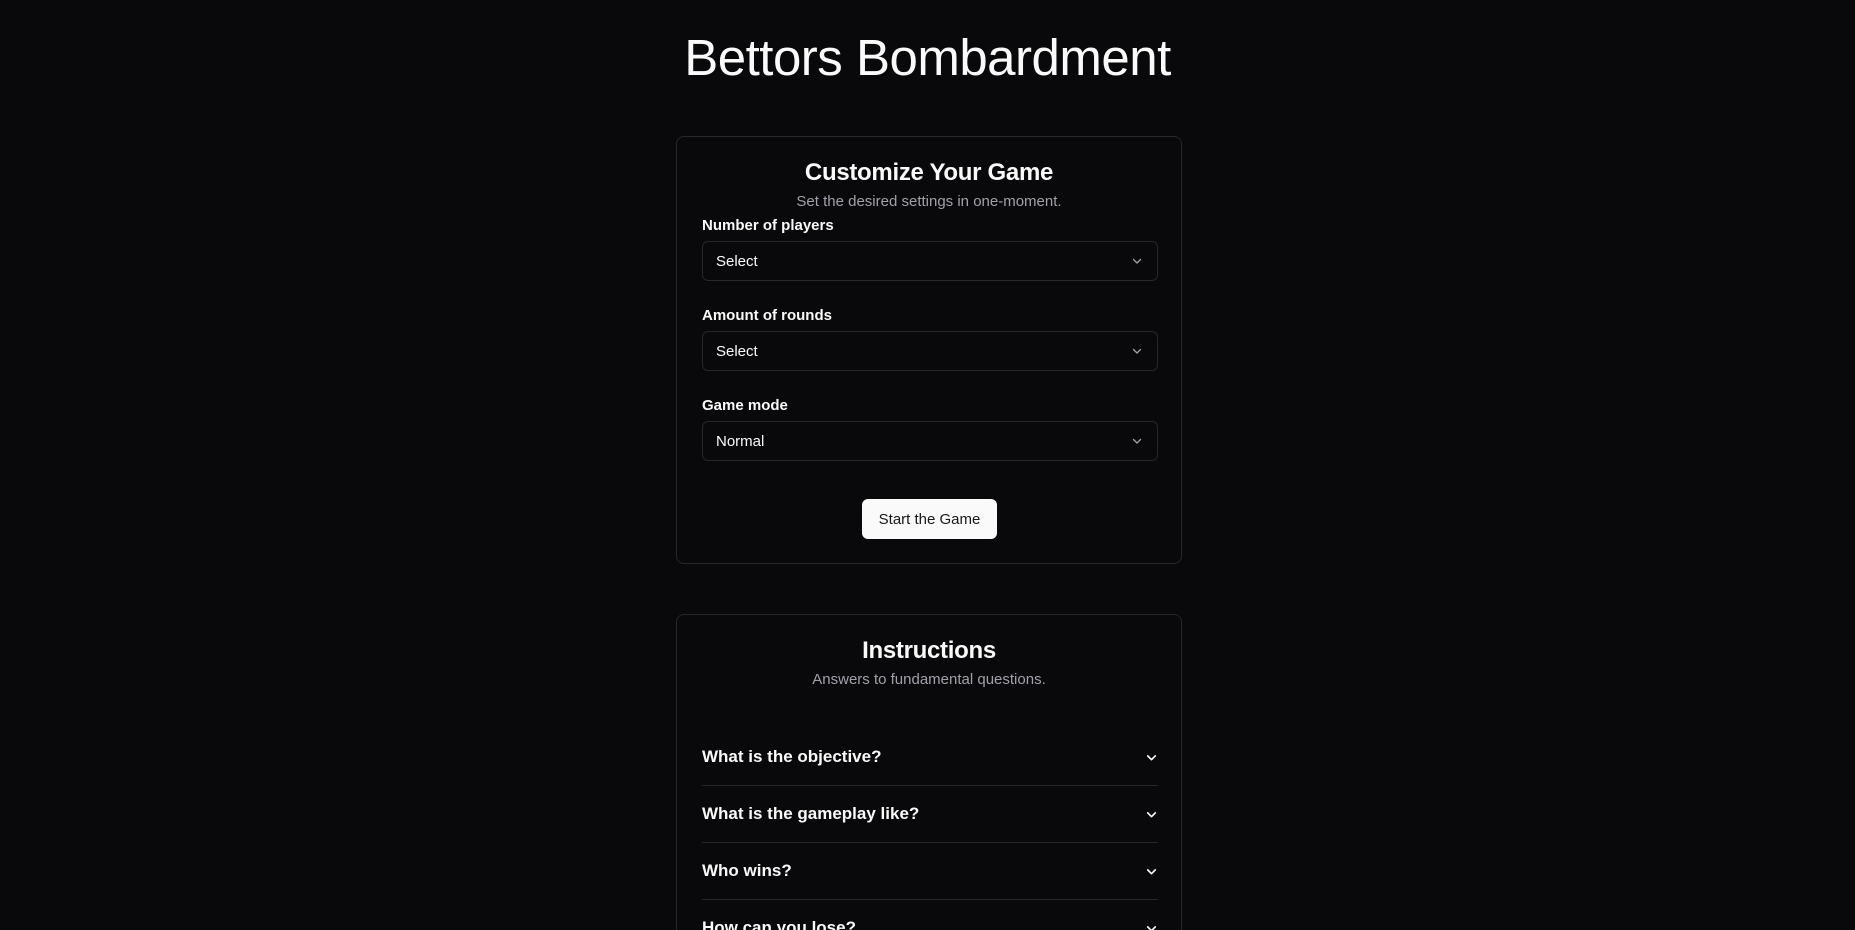 This screenshot has height=930, width=1855. I want to click on game-mode-label: Game mode, so click(745, 405).